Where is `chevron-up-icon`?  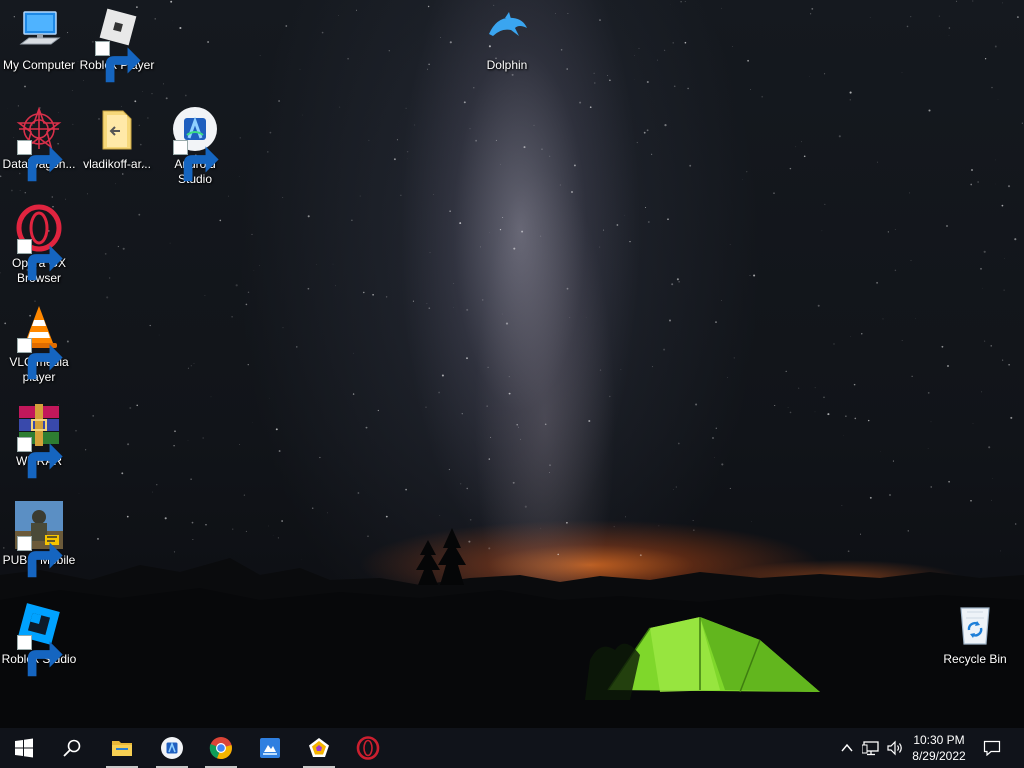
chevron-up-icon is located at coordinates (847, 747).